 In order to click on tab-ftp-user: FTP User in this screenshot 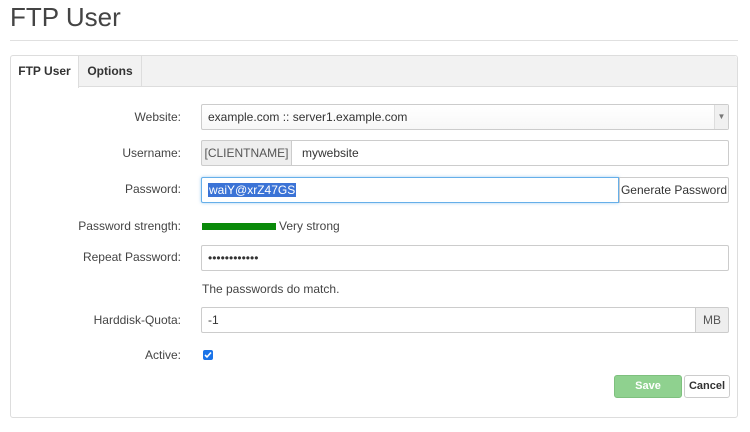, I will do `click(45, 72)`.